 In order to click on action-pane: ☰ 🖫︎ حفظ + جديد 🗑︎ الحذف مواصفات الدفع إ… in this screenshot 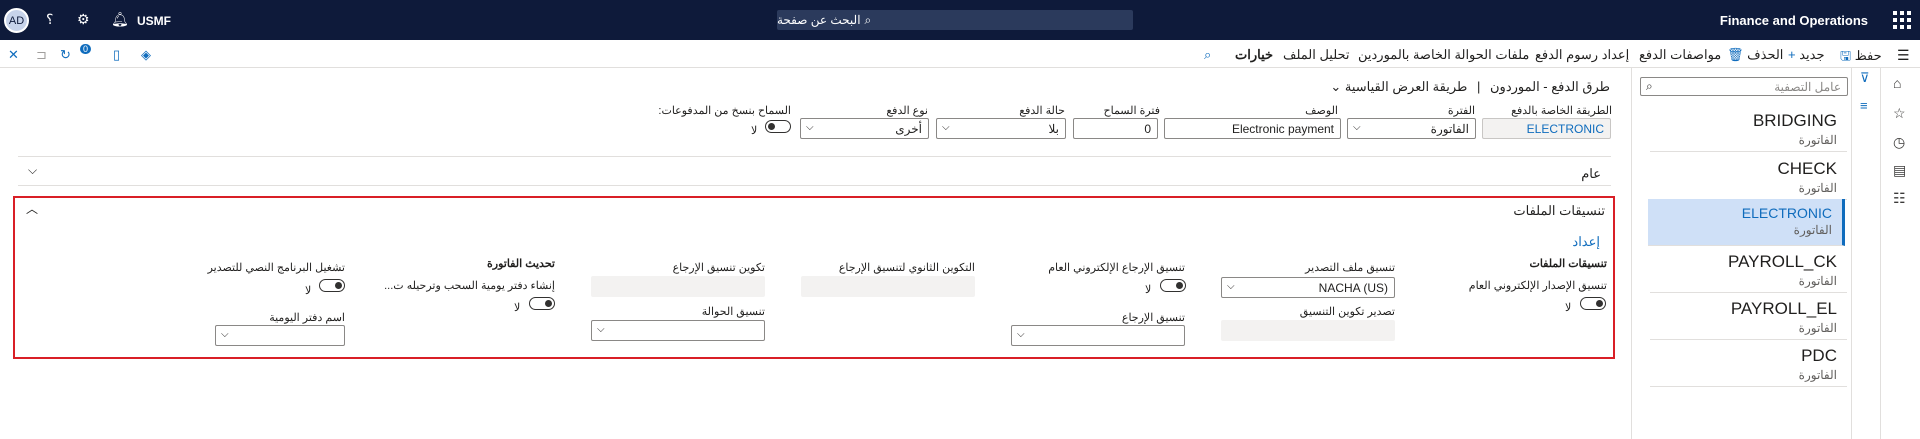, I will do `click(960, 54)`.